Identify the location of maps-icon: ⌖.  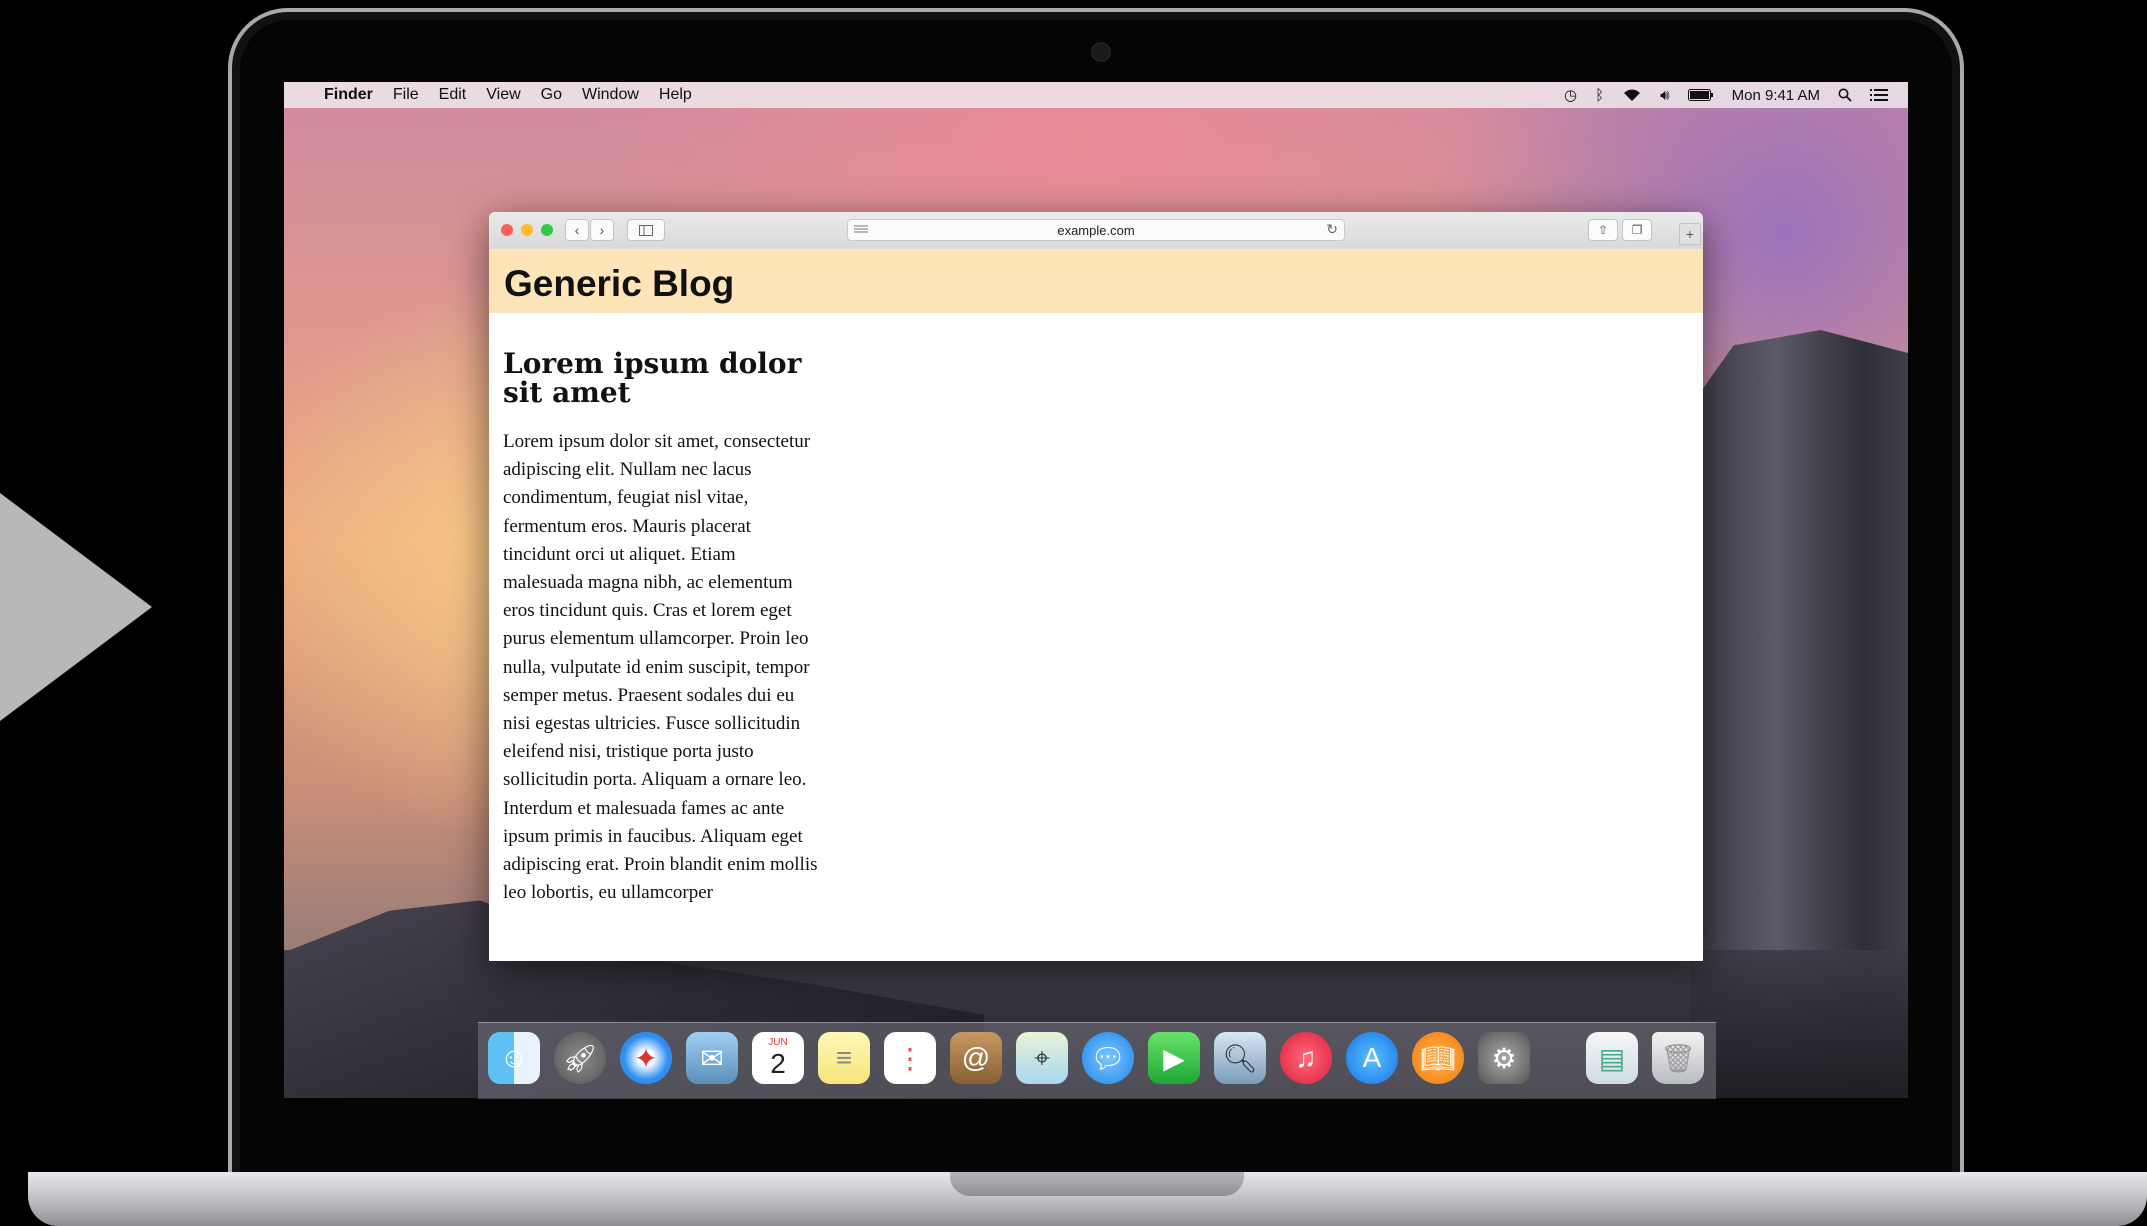
(1042, 1058).